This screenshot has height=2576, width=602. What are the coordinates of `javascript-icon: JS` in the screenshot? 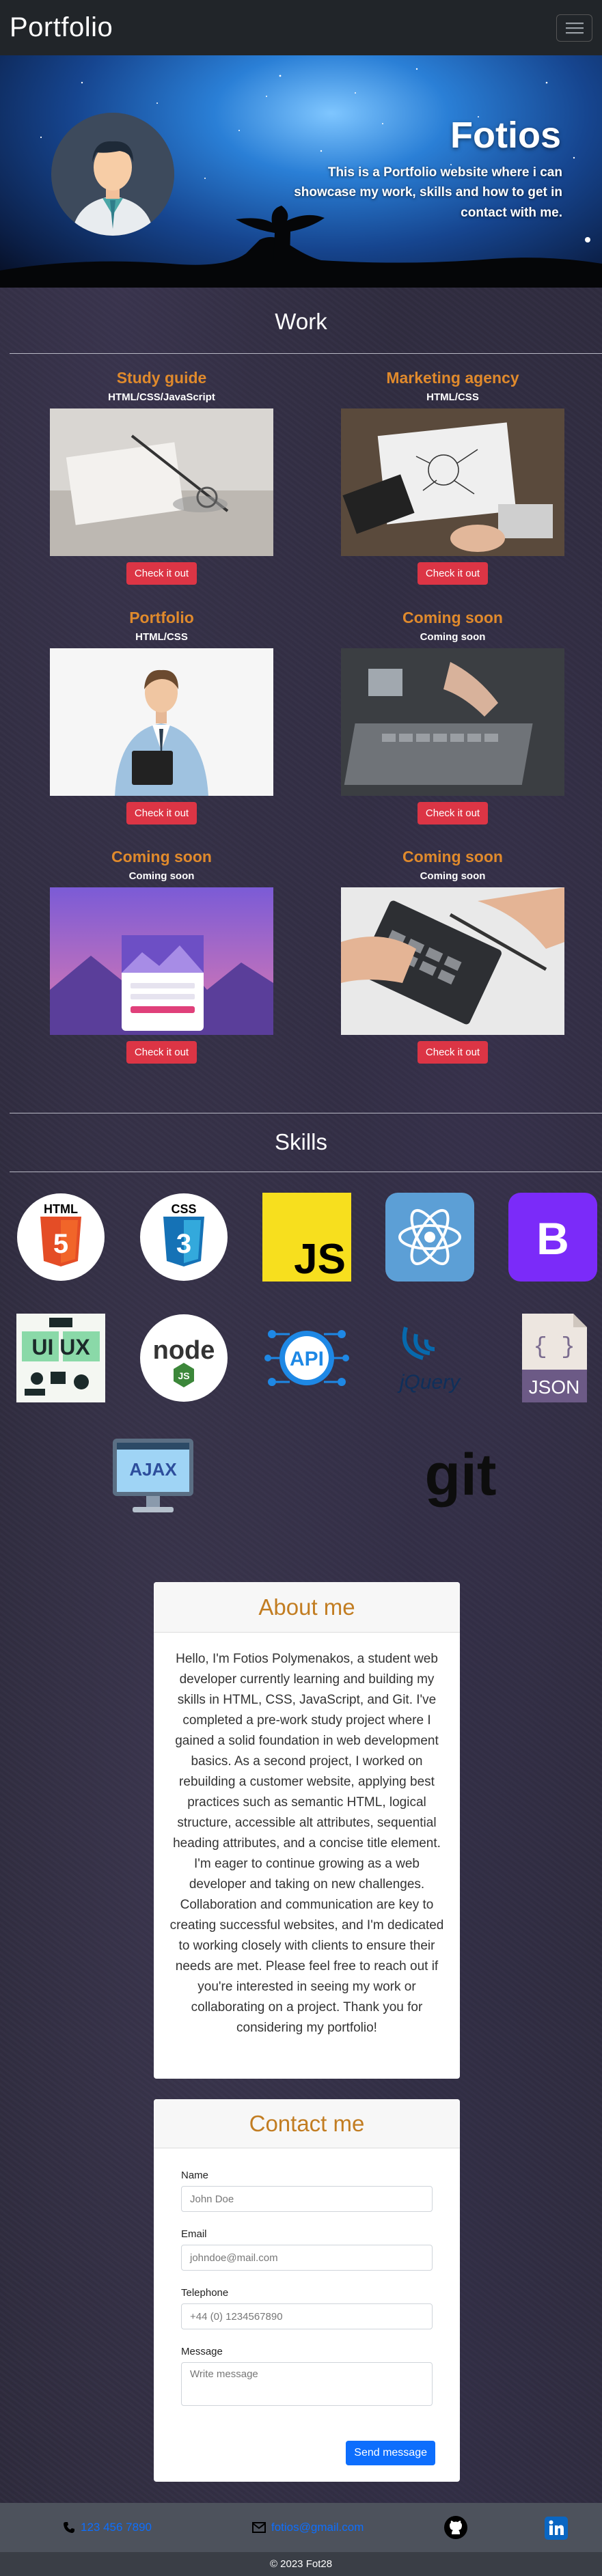 It's located at (307, 1238).